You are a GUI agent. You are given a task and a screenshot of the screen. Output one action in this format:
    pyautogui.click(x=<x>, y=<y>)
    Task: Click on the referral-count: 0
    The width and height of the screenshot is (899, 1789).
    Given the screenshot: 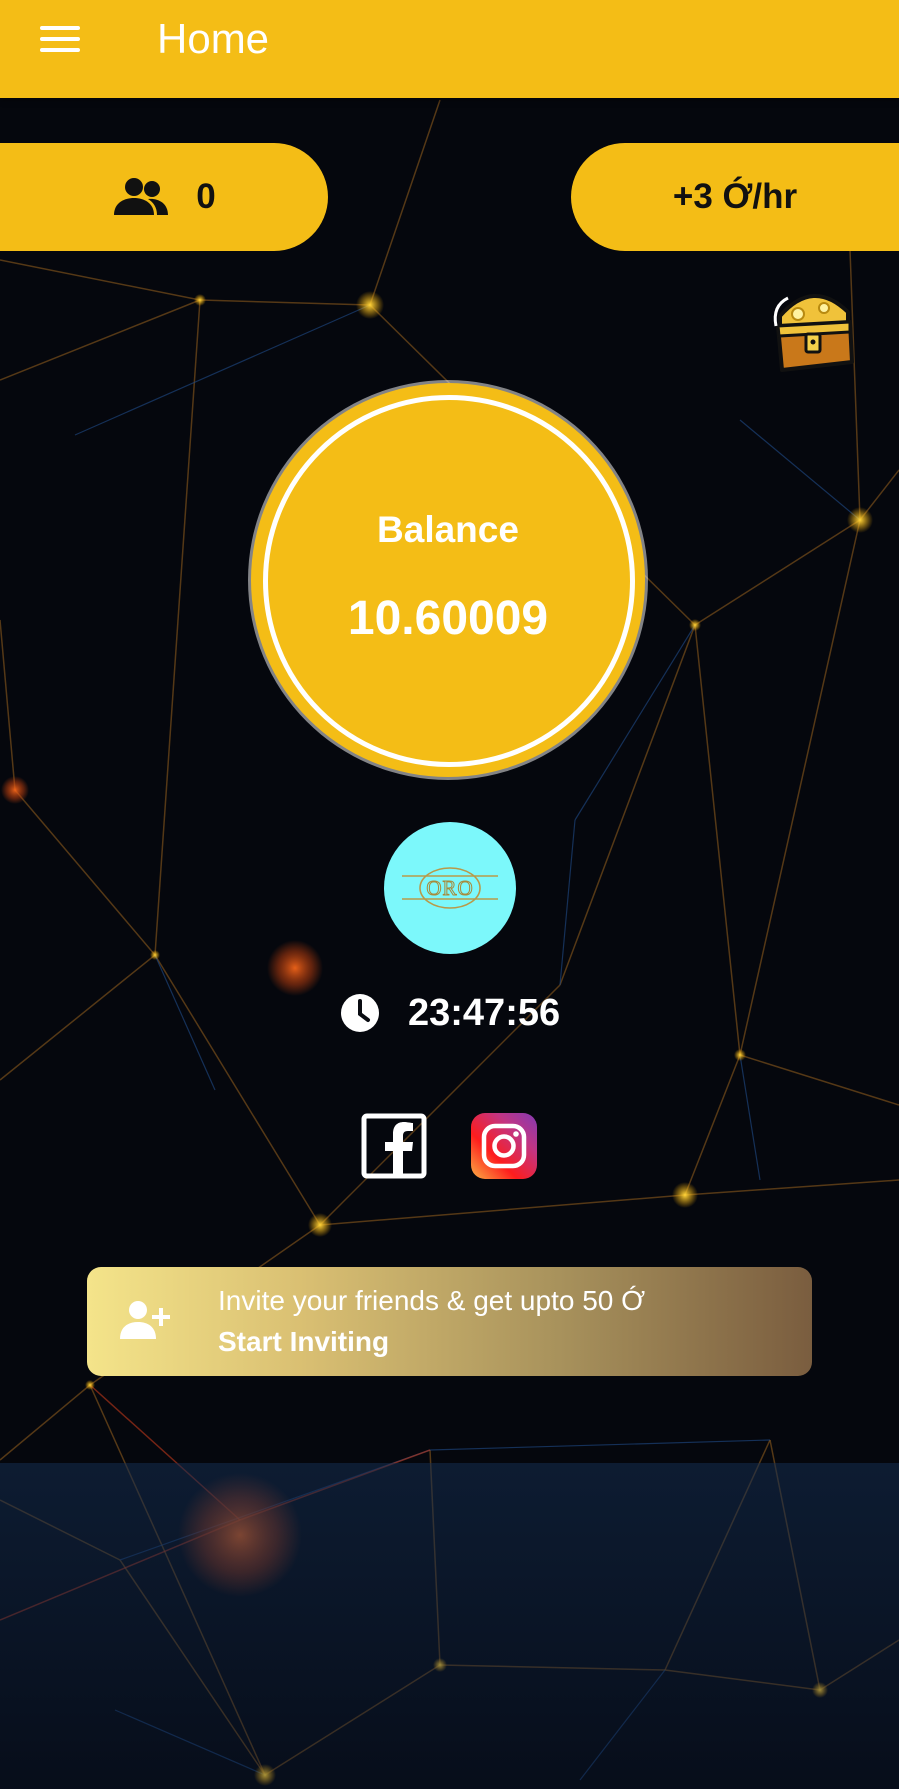 What is the action you would take?
    pyautogui.click(x=206, y=196)
    